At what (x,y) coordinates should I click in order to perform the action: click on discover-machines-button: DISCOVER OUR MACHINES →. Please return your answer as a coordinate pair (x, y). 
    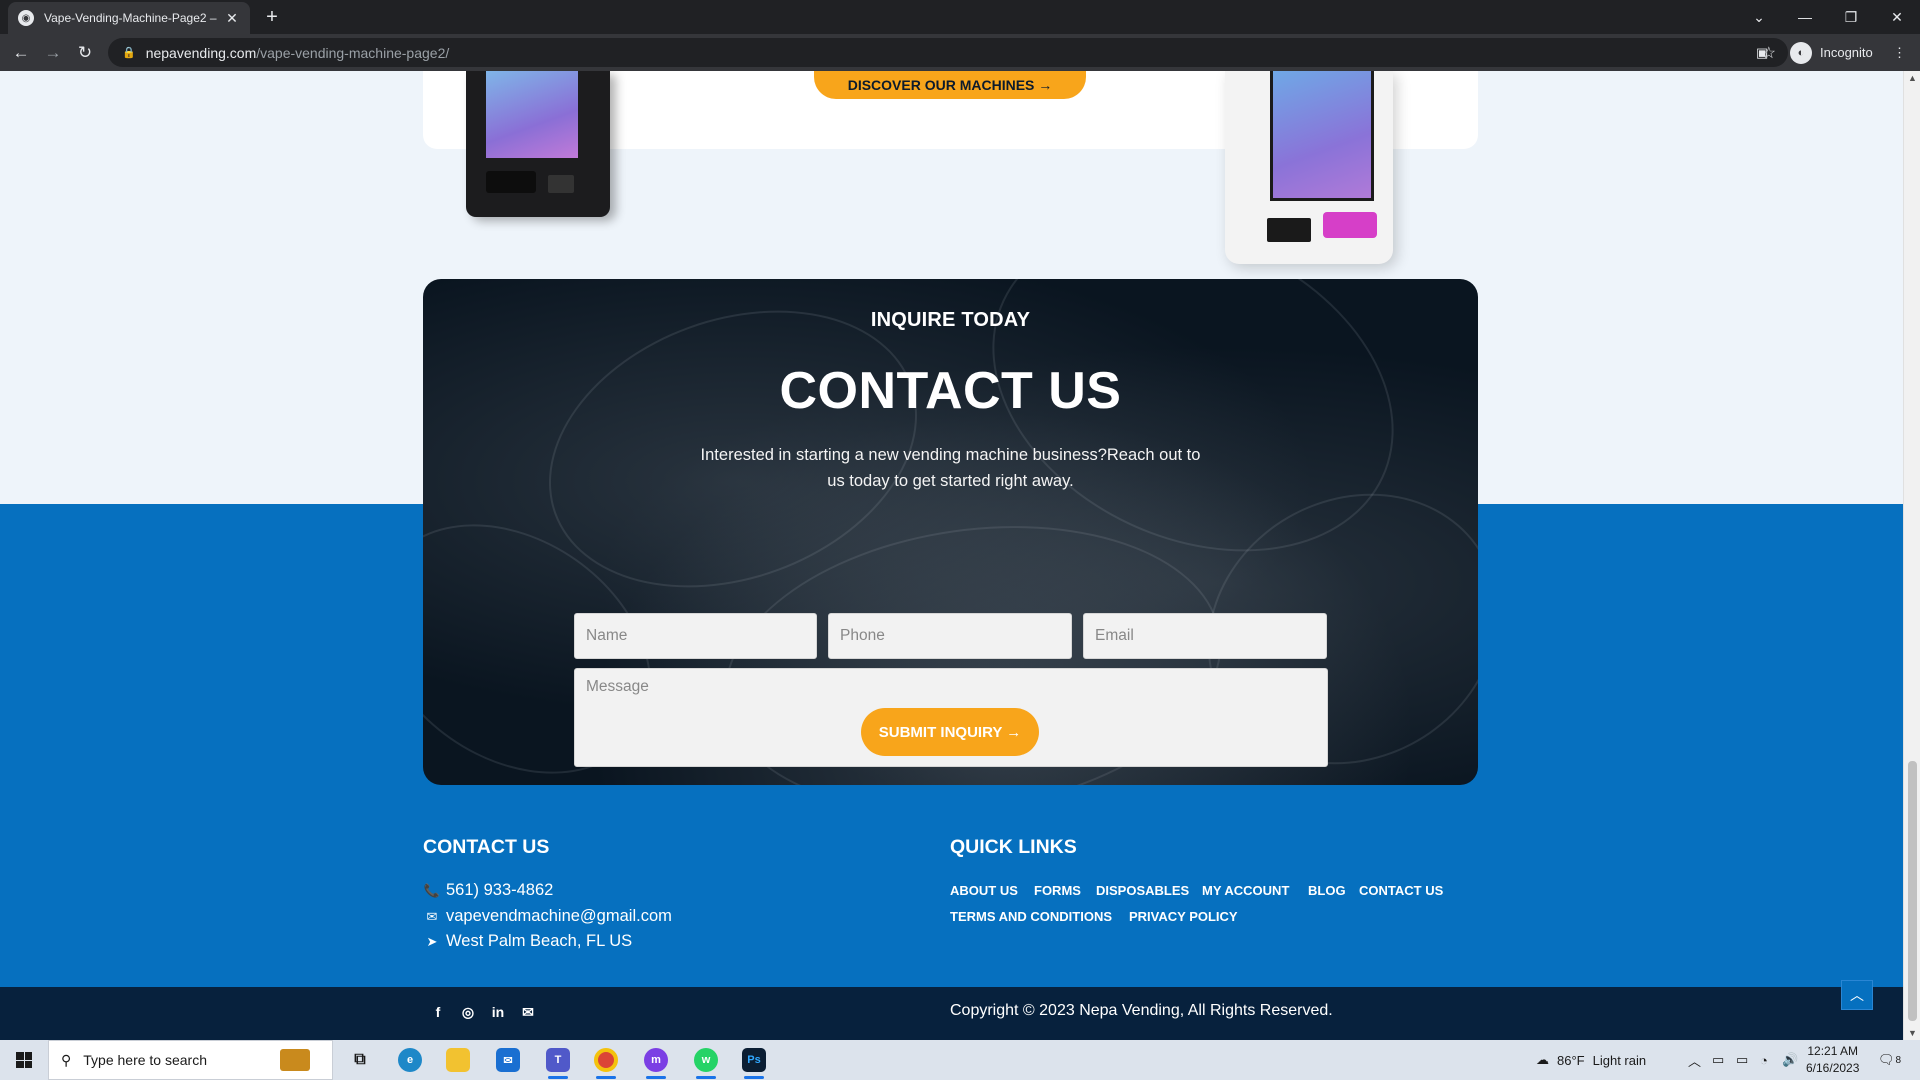
    Looking at the image, I should click on (950, 85).